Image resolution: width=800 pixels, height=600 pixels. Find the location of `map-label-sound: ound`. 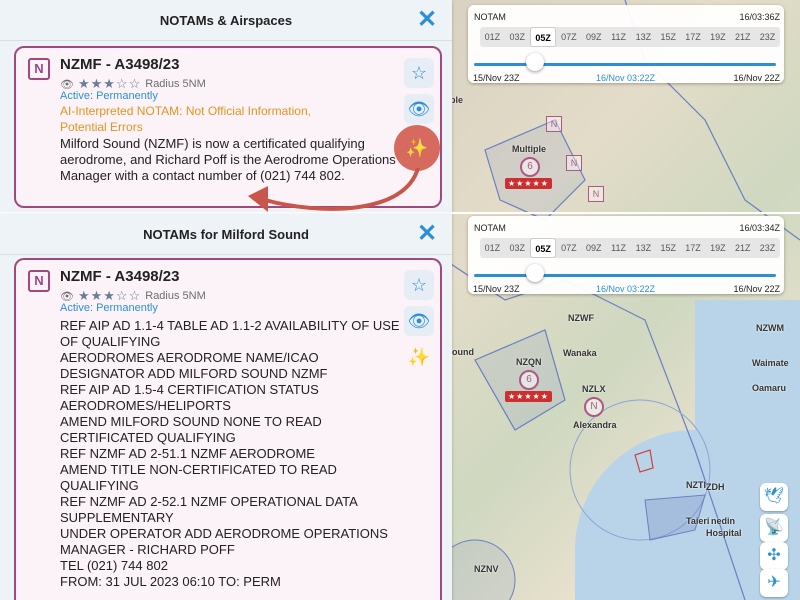

map-label-sound: ound is located at coordinates (463, 352).